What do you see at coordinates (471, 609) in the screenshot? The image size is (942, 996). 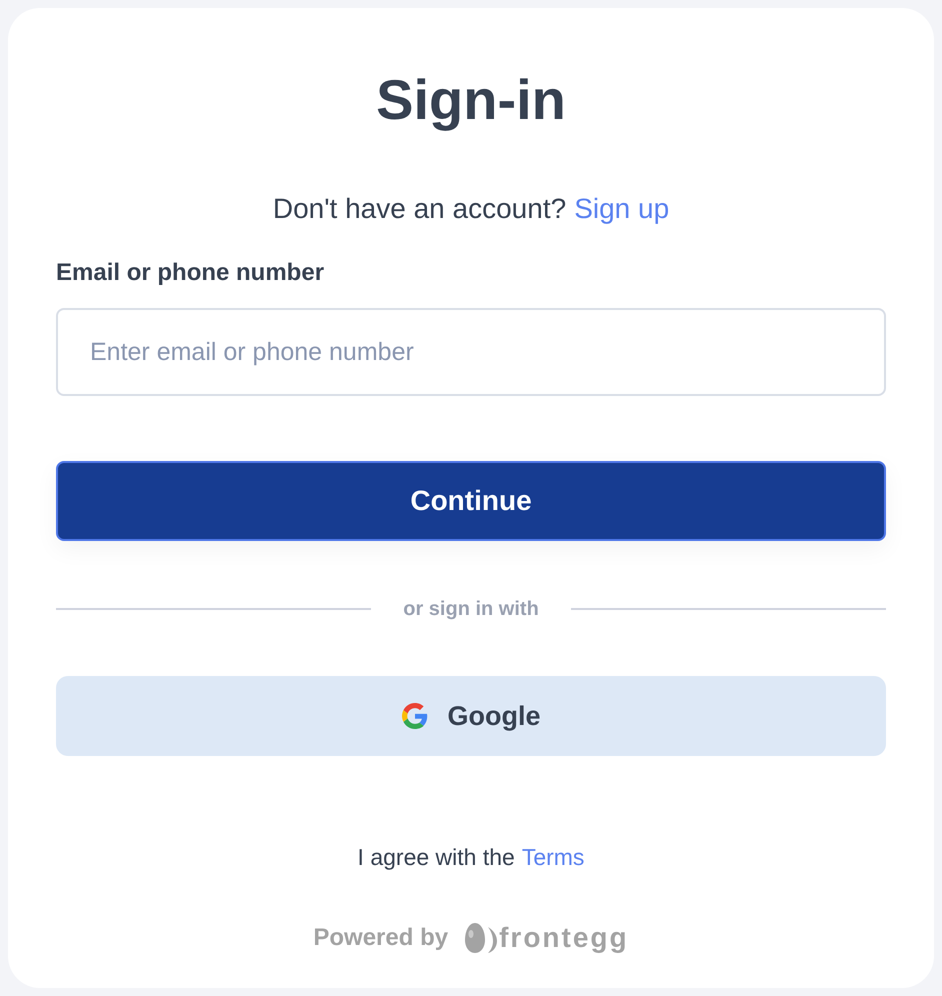 I see `divider-text: or sign in with` at bounding box center [471, 609].